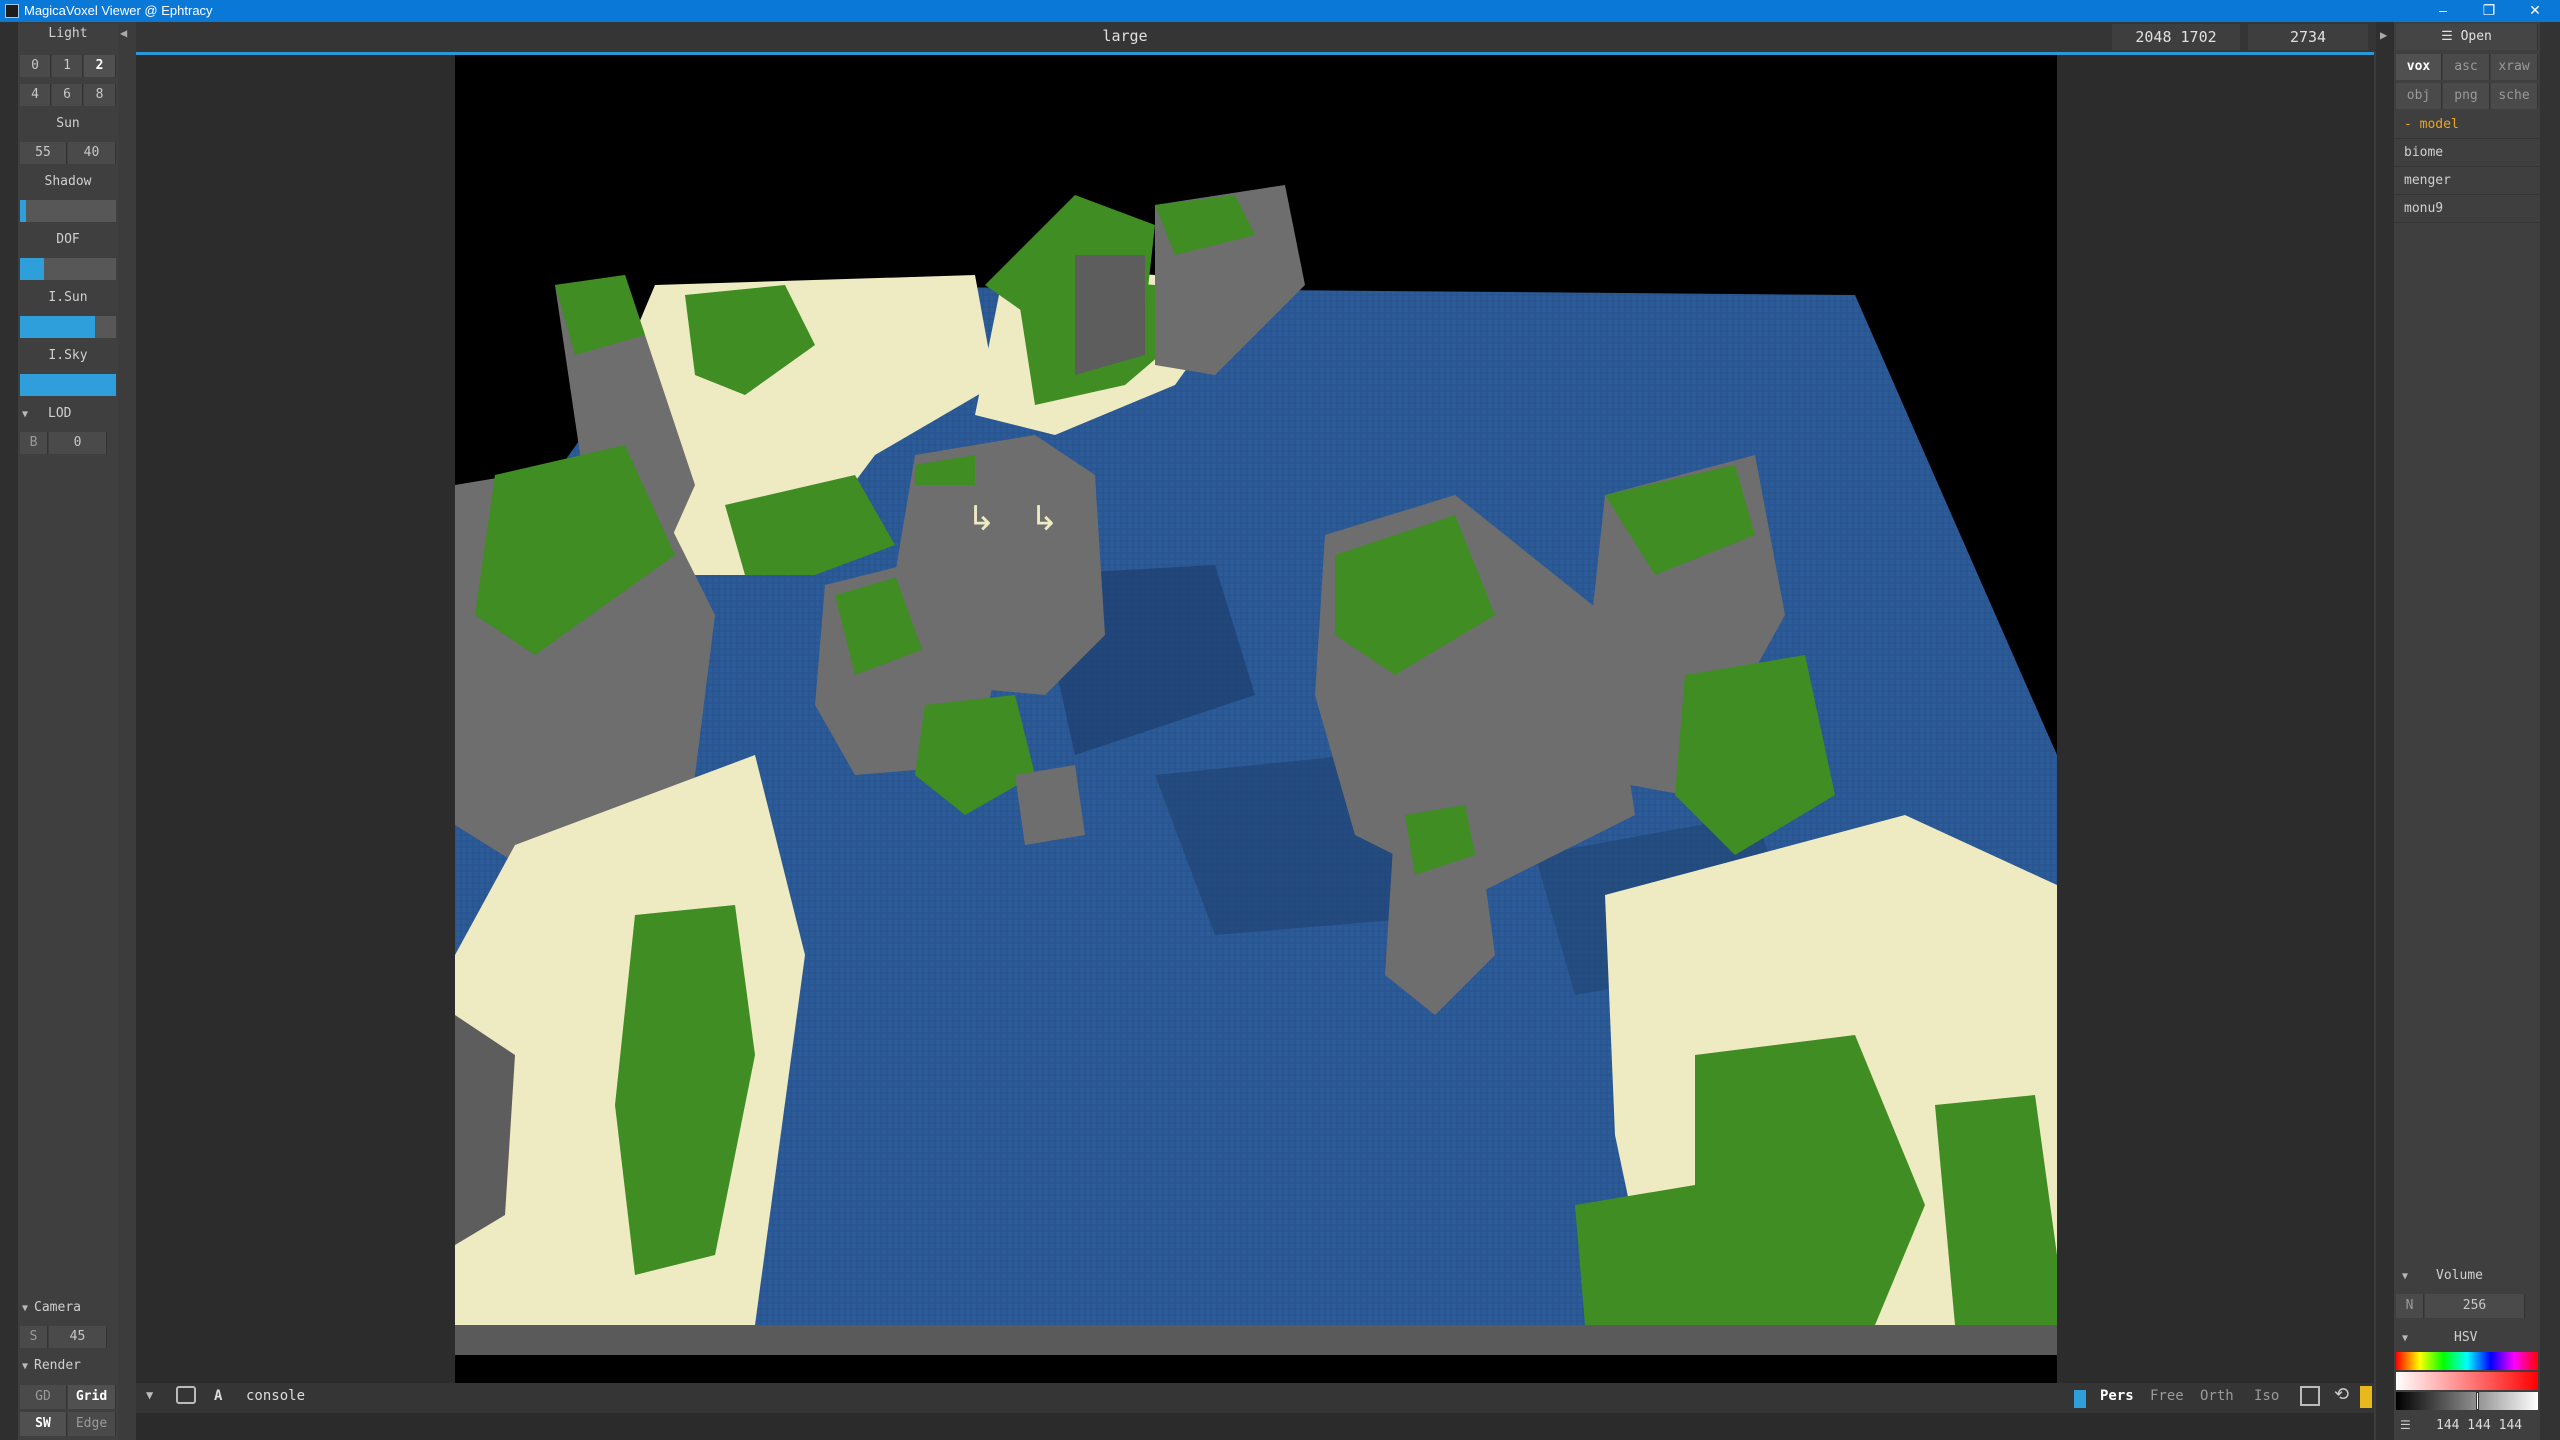 This screenshot has height=1440, width=2560. Describe the element at coordinates (12, 11) in the screenshot. I see `app-icon` at that location.